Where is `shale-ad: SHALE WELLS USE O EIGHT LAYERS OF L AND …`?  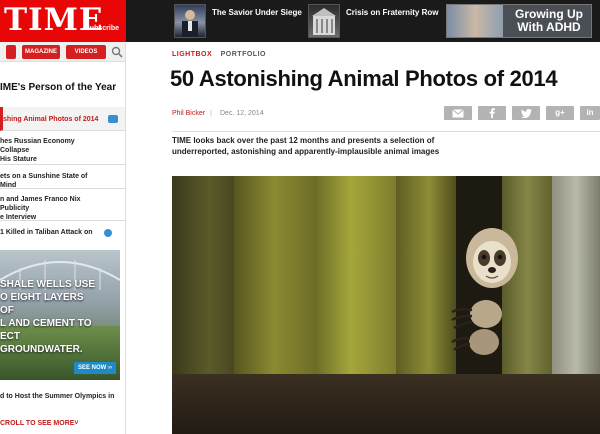
shale-ad: SHALE WELLS USE O EIGHT LAYERS OF L AND … is located at coordinates (60, 315).